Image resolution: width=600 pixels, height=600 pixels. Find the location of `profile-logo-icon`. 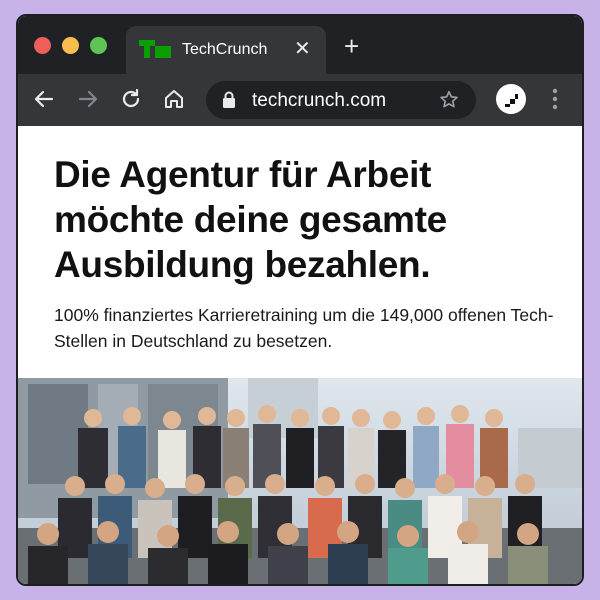

profile-logo-icon is located at coordinates (511, 100).